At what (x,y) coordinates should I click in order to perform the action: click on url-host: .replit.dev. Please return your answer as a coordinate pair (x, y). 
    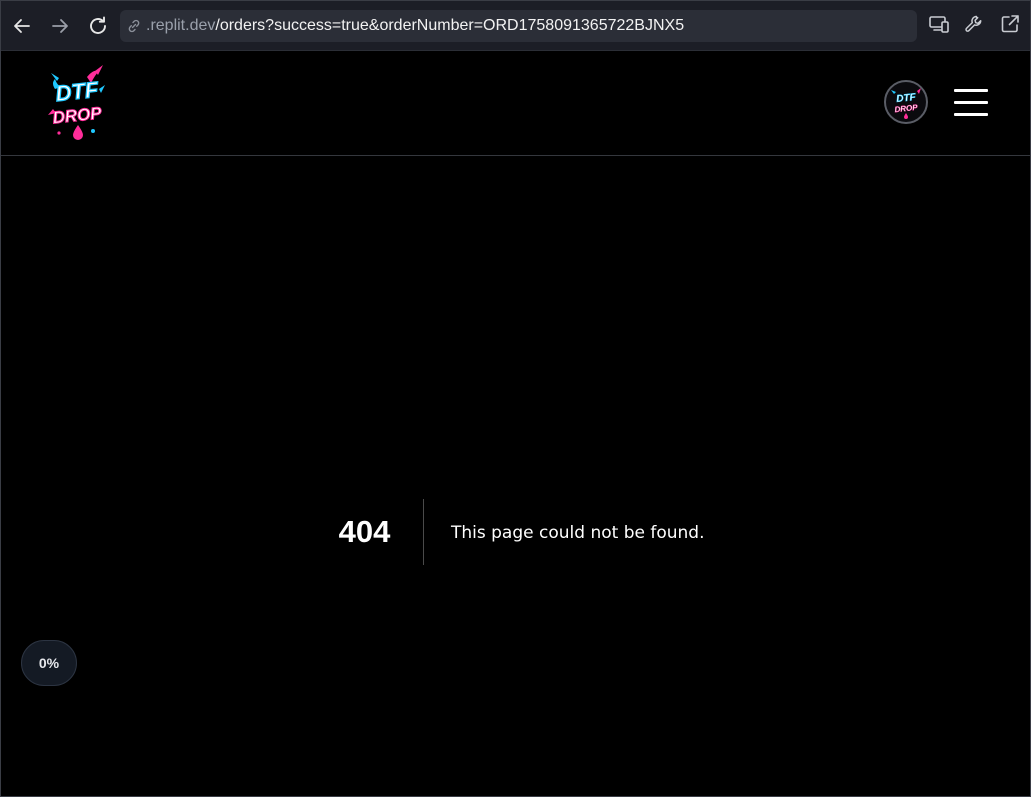
    Looking at the image, I should click on (181, 25).